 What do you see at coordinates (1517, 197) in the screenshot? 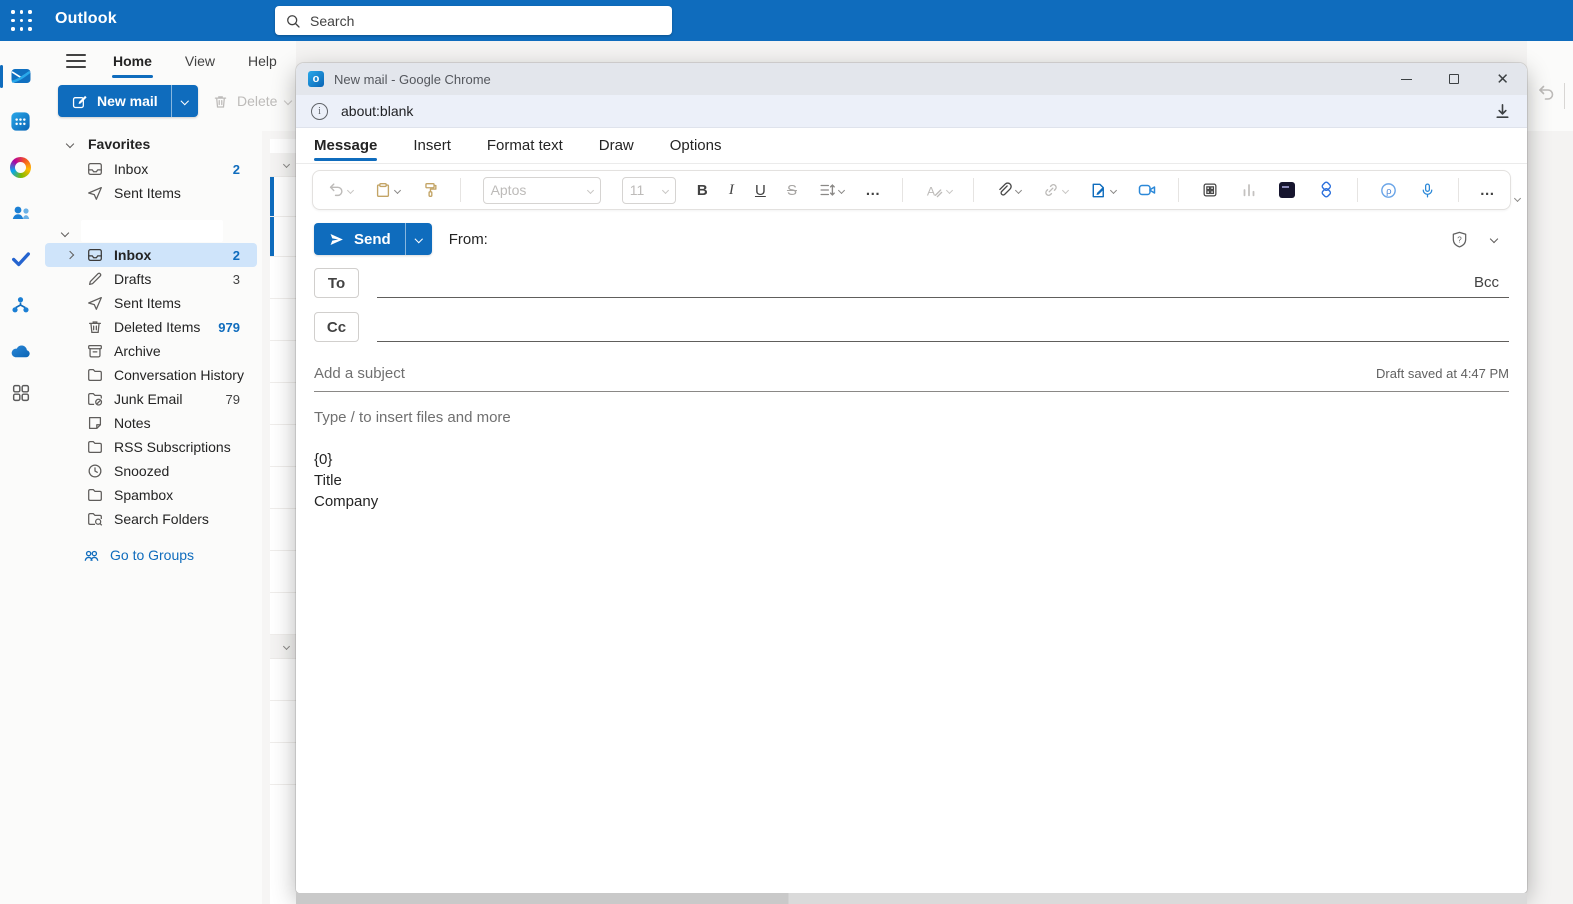
I see `ribbon-collapse-chevron-icon` at bounding box center [1517, 197].